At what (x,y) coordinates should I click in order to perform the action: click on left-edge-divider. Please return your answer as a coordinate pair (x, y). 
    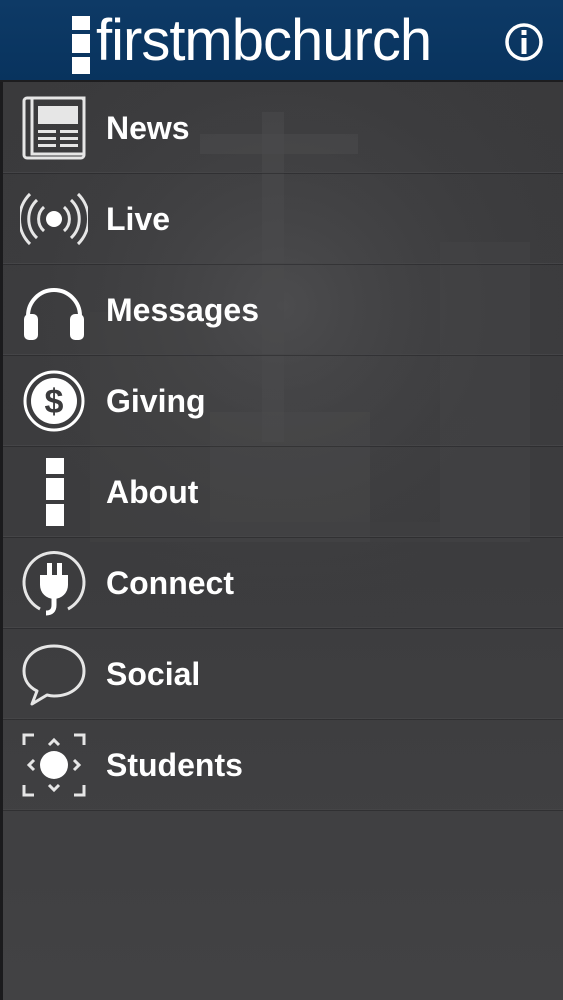
    Looking at the image, I should click on (1, 541).